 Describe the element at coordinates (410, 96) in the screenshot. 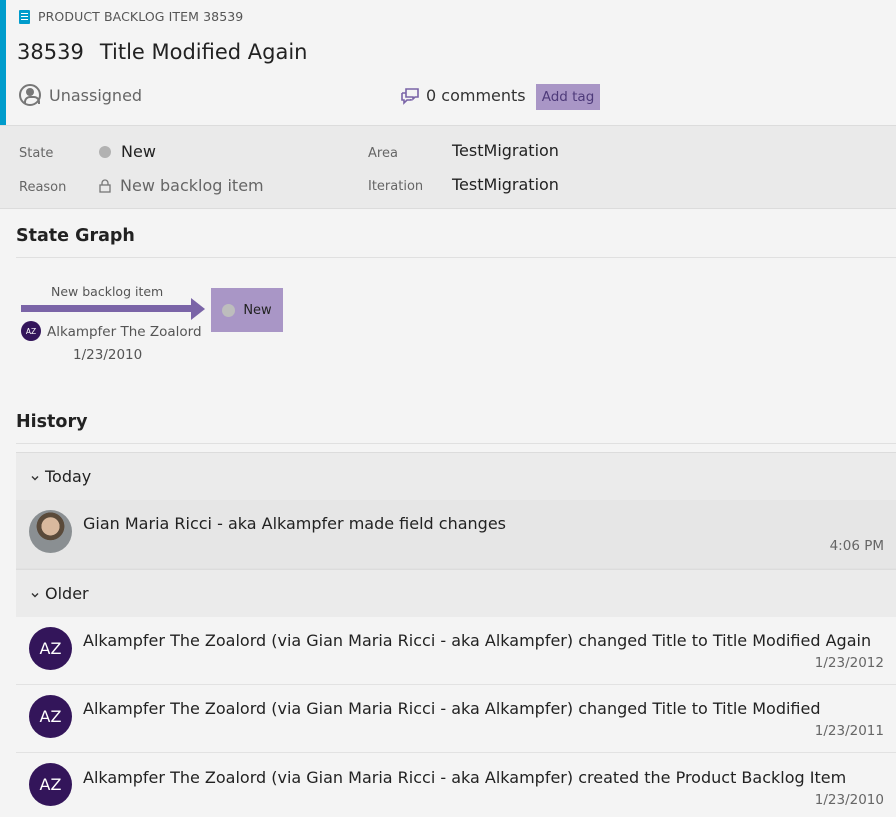

I see `comment-icon` at that location.